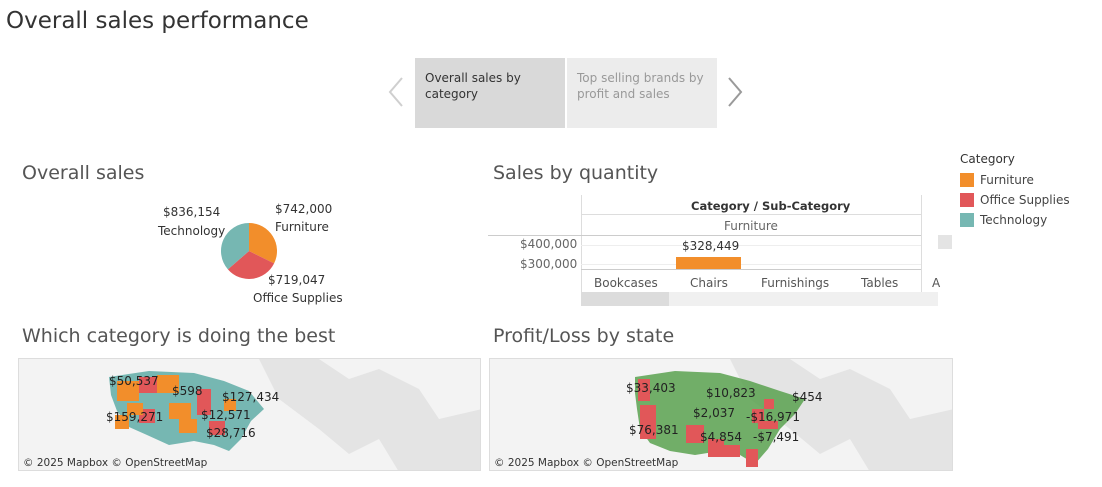 This screenshot has width=1102, height=487. What do you see at coordinates (192, 212) in the screenshot?
I see `pie-value-label-technology: $836,154` at bounding box center [192, 212].